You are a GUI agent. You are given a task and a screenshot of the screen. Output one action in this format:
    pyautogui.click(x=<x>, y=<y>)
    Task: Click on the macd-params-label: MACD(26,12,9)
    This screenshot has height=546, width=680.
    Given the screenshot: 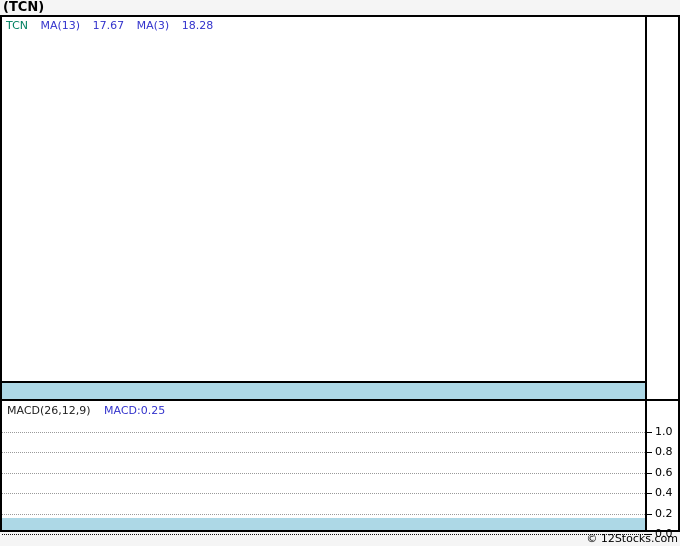 What is the action you would take?
    pyautogui.click(x=49, y=410)
    